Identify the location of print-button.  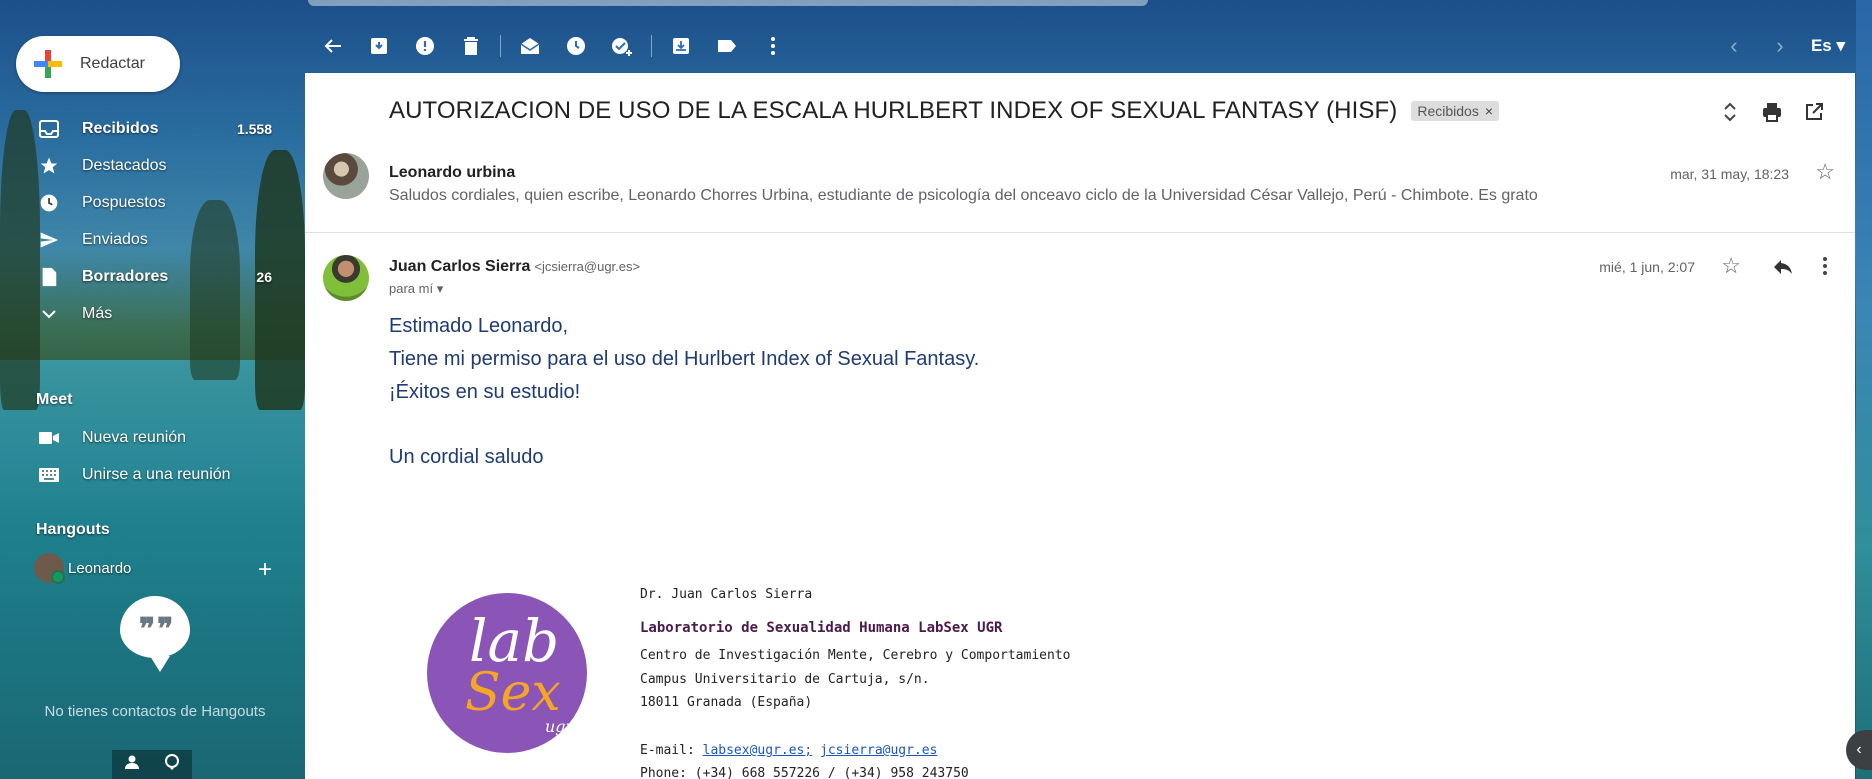
(1772, 112).